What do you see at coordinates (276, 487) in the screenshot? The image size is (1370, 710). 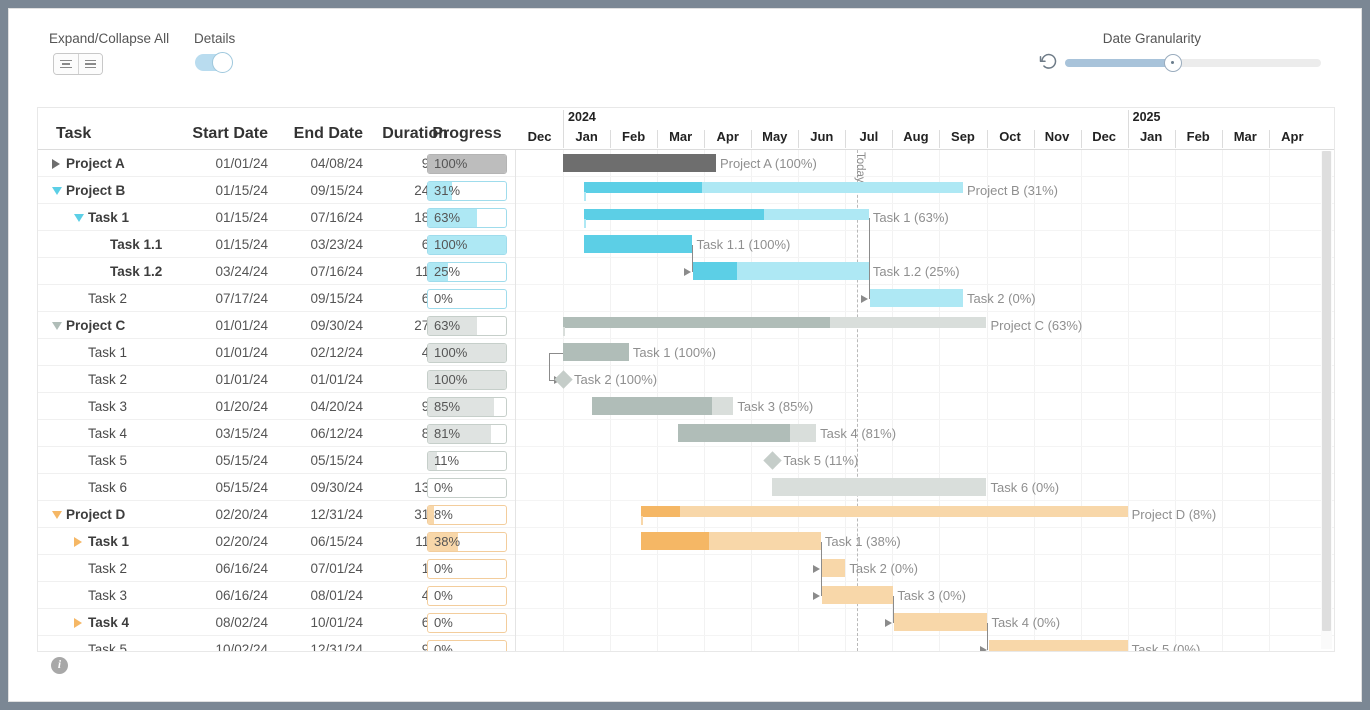 I see `table-row: Task 605/15/2409/30/24138 d0%` at bounding box center [276, 487].